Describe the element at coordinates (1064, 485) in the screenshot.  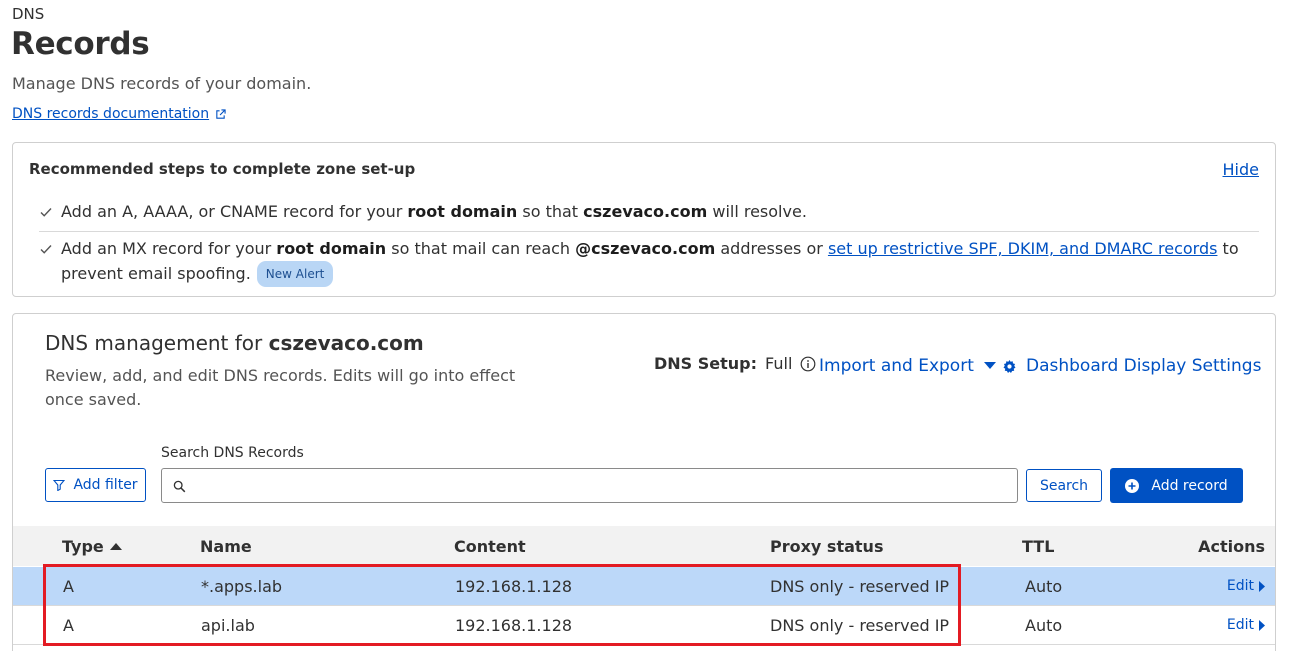
I see `search-button: Search` at that location.